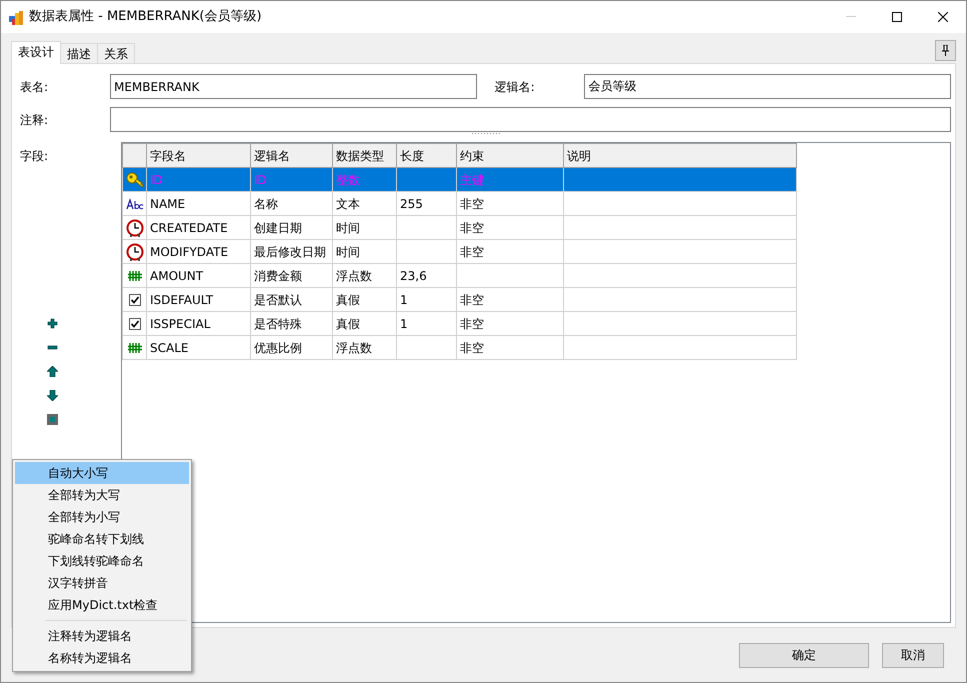  What do you see at coordinates (291, 324) in the screenshot?
I see `table-cell: 是否特殊` at bounding box center [291, 324].